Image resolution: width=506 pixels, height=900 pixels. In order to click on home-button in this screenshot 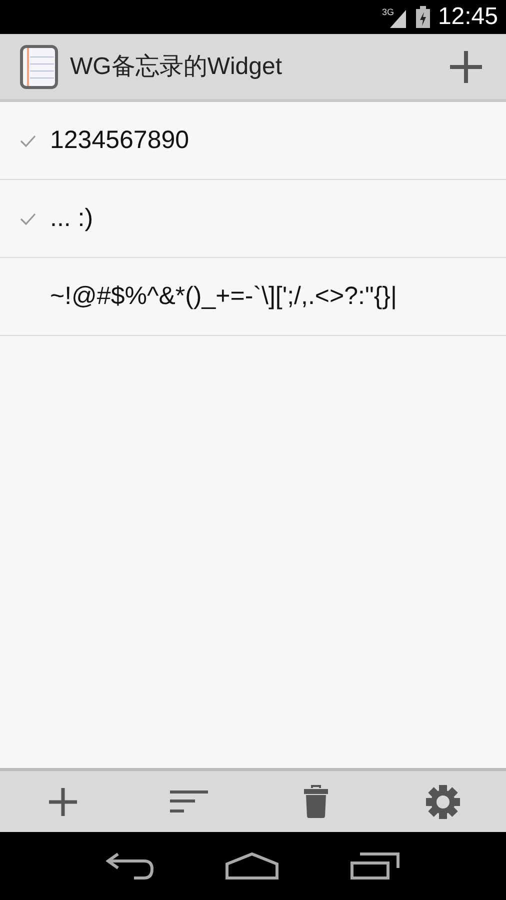, I will do `click(251, 866)`.